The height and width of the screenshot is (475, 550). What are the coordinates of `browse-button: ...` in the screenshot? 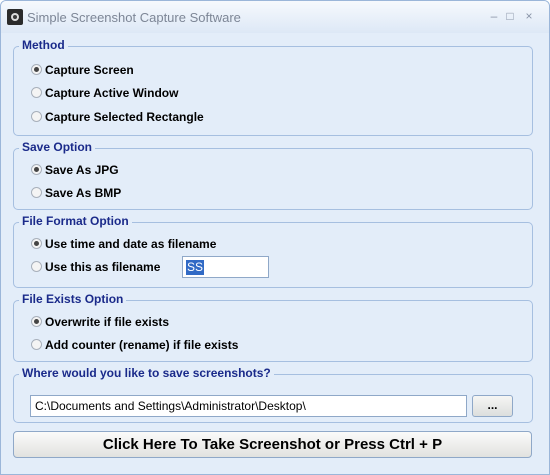 It's located at (492, 406).